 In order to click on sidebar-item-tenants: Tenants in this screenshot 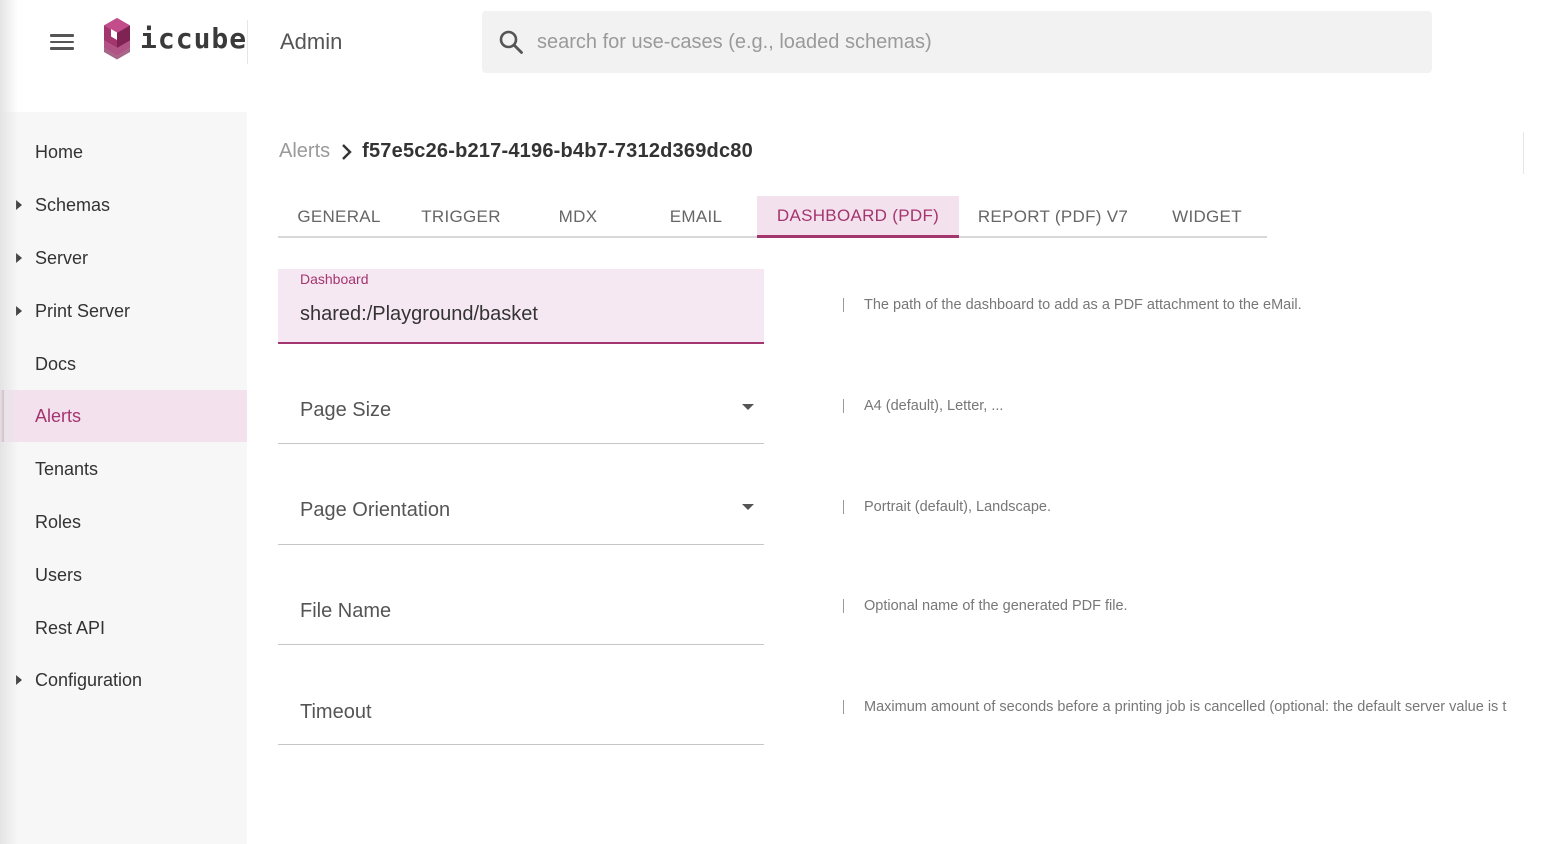, I will do `click(123, 469)`.